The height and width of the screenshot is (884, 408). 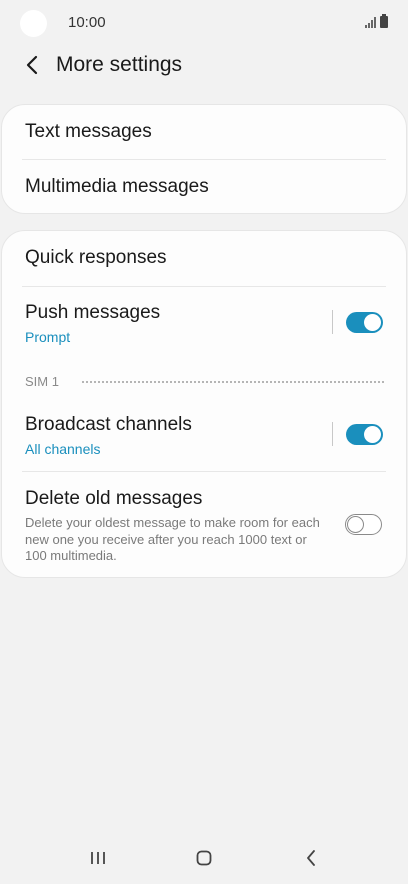 I want to click on broadcast-channels-label: Broadcast channels, so click(x=108, y=424).